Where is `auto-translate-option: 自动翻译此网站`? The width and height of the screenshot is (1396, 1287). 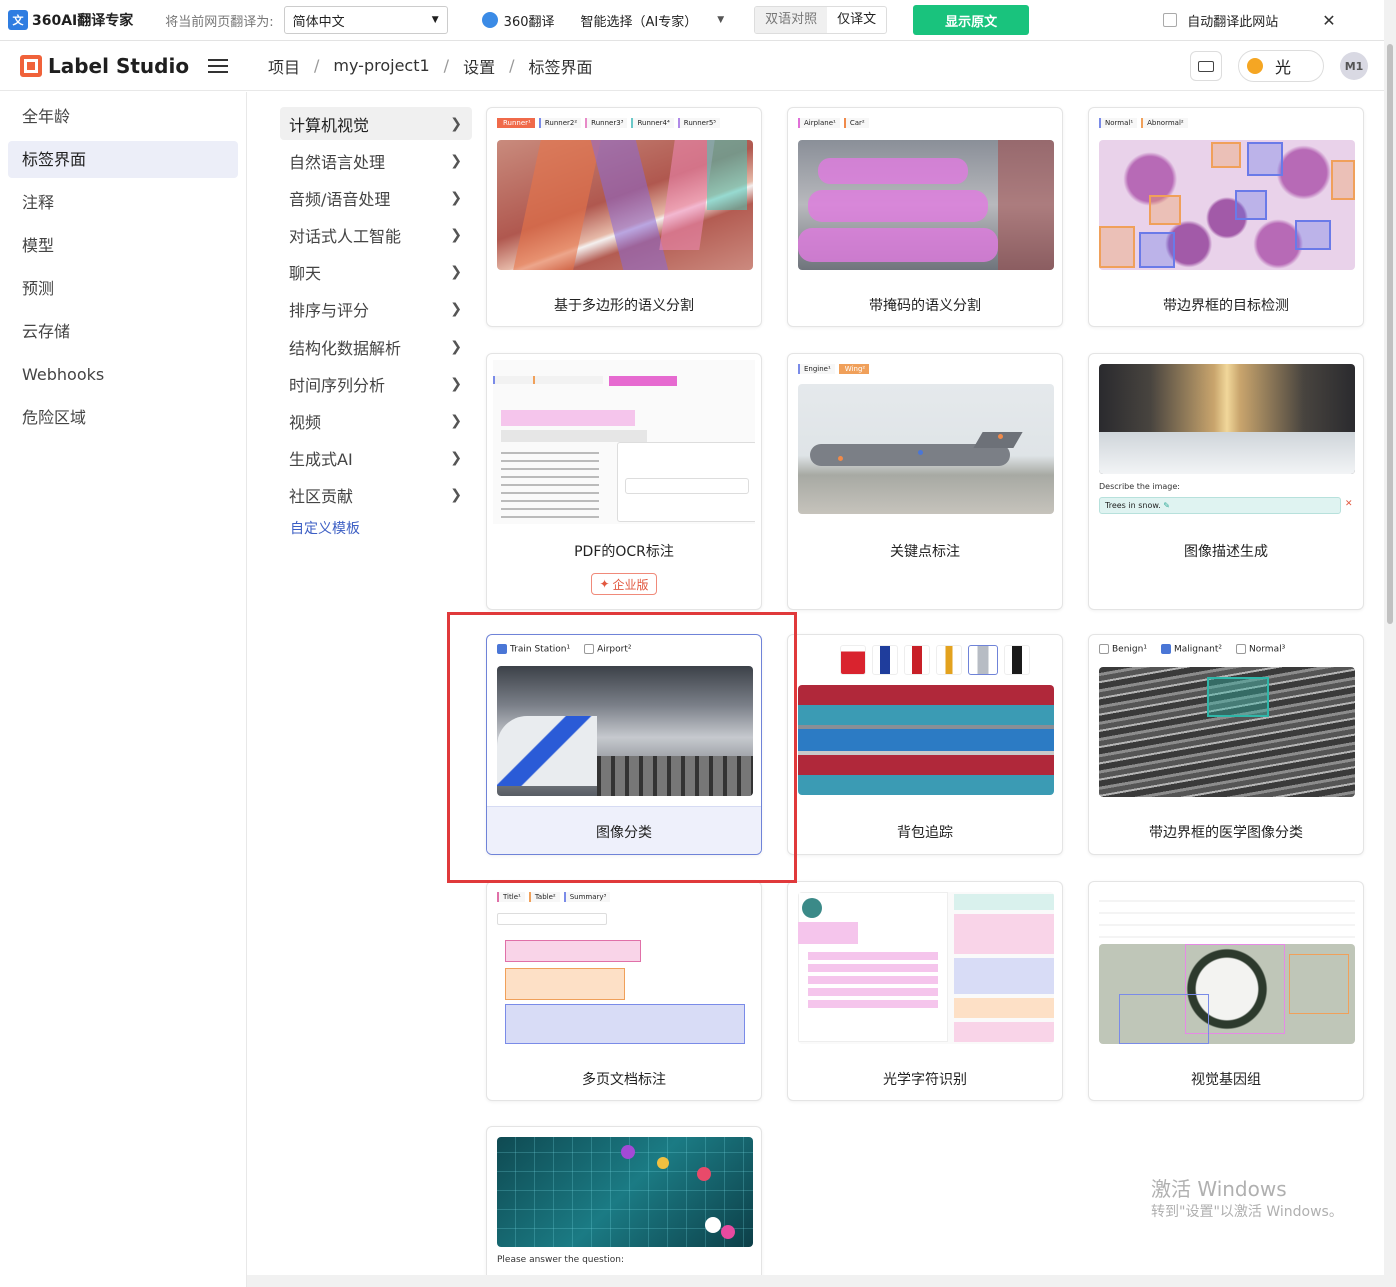 auto-translate-option: 自动翻译此网站 is located at coordinates (1220, 20).